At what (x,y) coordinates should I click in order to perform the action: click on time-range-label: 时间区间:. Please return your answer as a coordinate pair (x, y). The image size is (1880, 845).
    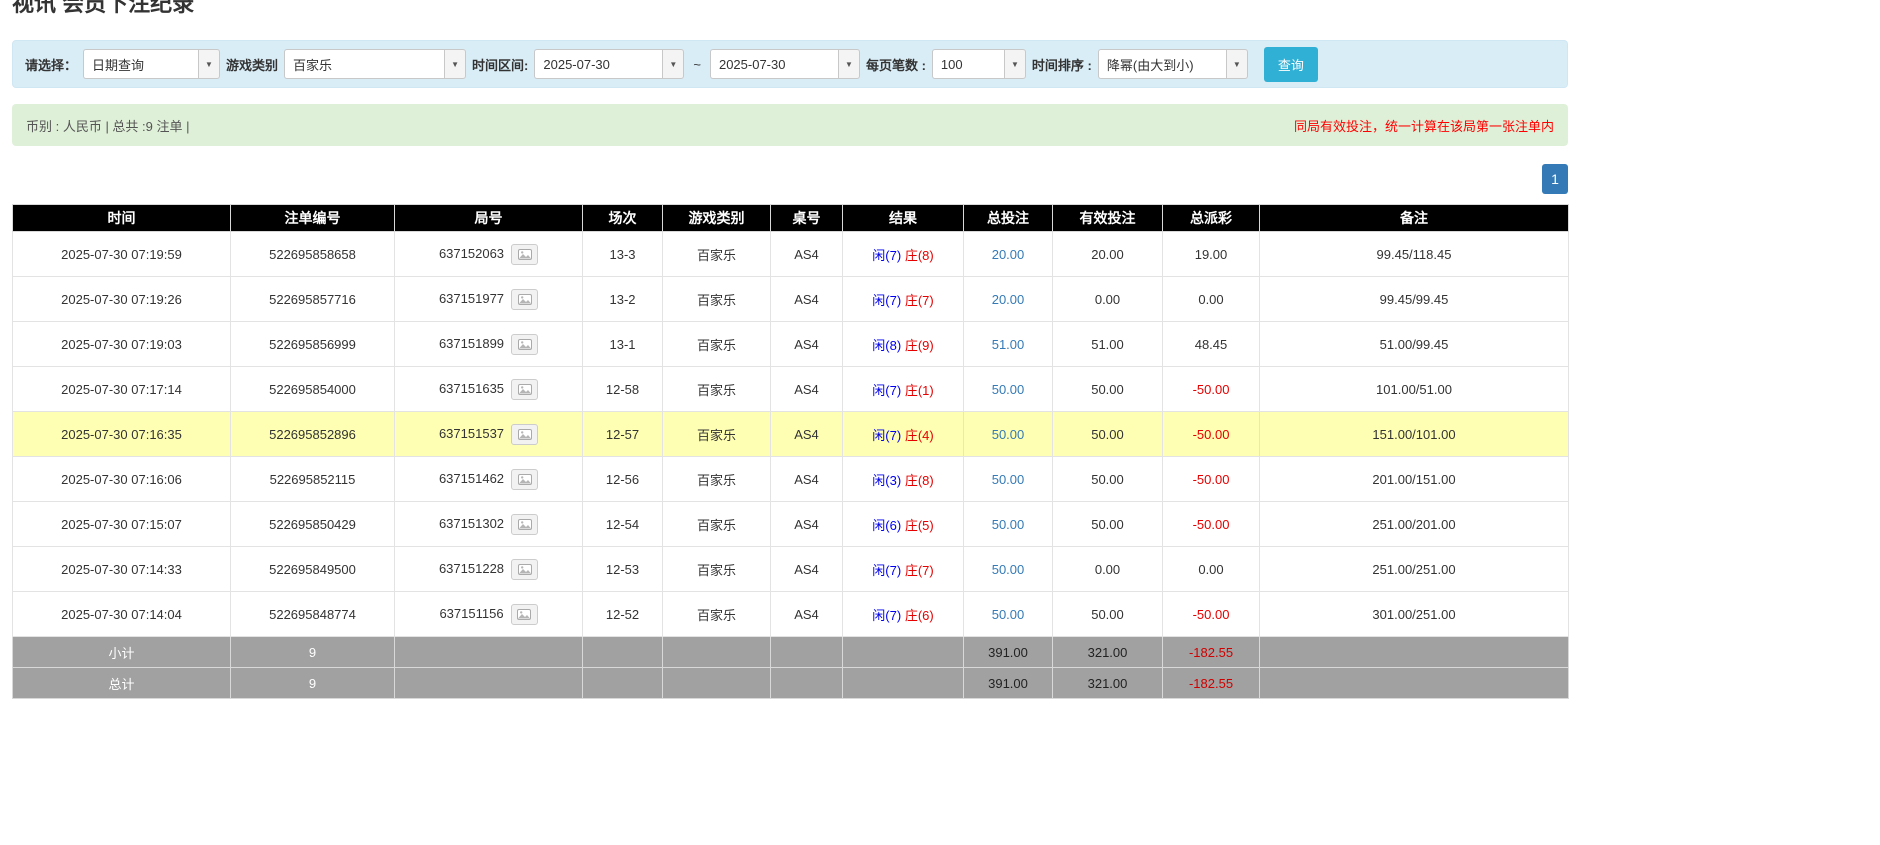
    Looking at the image, I should click on (500, 65).